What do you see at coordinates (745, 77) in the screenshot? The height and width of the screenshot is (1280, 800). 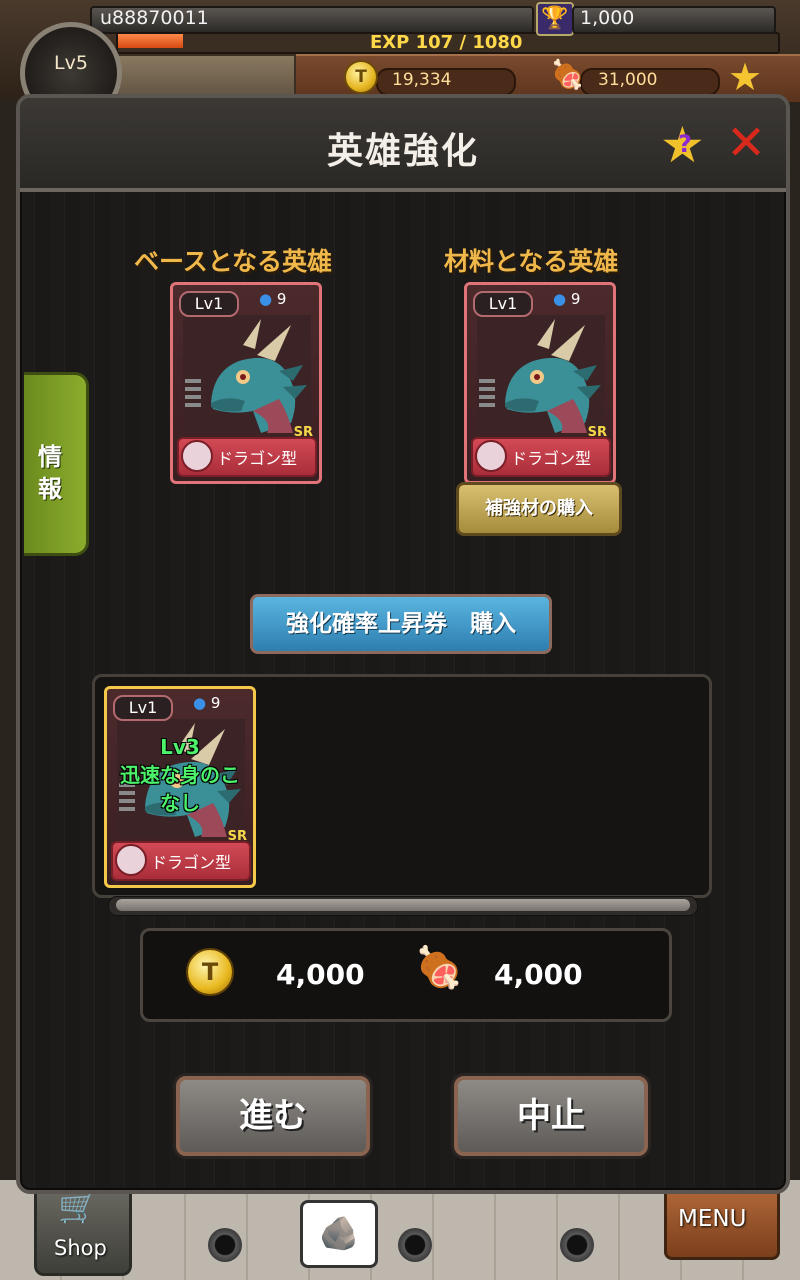 I see `help-star-icon: ★` at bounding box center [745, 77].